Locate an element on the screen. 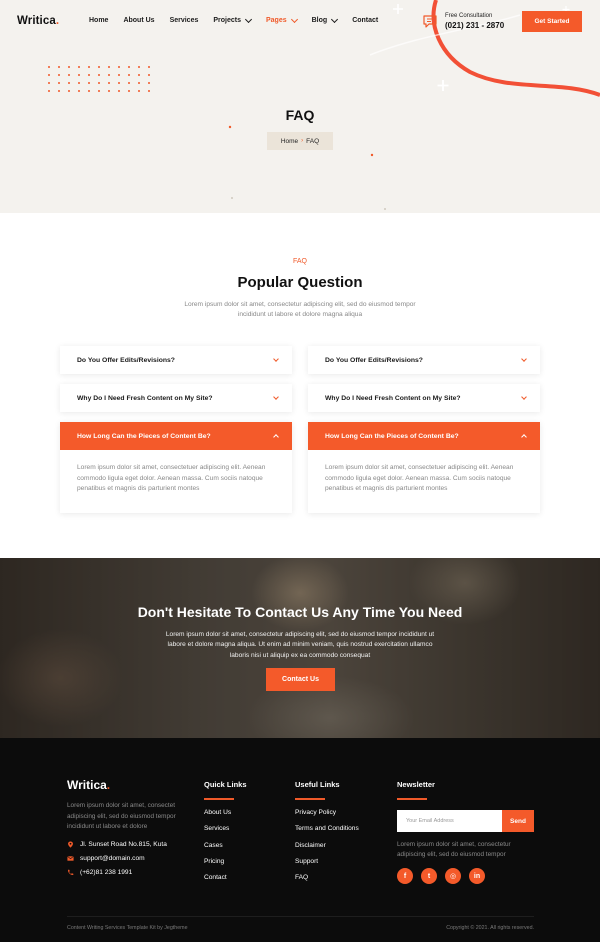 The height and width of the screenshot is (942, 600). consult-phone: (021) 231 - 2870 is located at coordinates (475, 25).